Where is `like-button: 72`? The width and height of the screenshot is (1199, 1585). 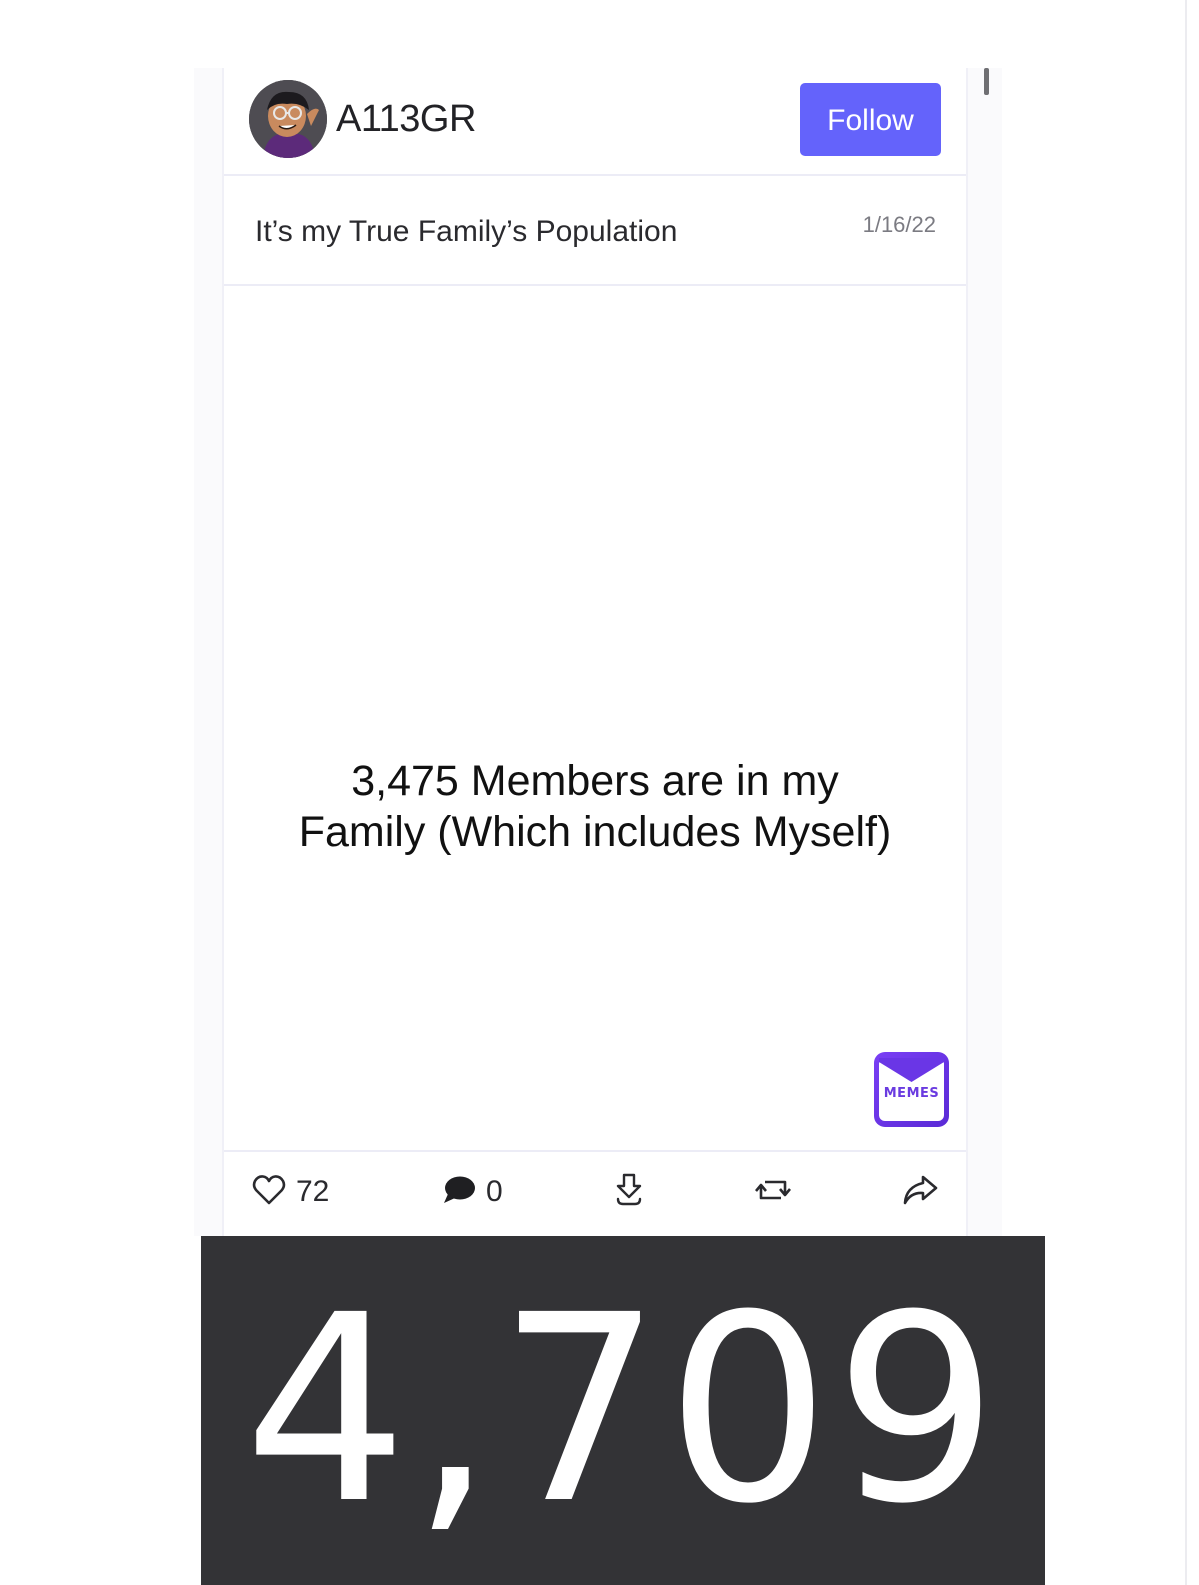
like-button: 72 is located at coordinates (290, 1192).